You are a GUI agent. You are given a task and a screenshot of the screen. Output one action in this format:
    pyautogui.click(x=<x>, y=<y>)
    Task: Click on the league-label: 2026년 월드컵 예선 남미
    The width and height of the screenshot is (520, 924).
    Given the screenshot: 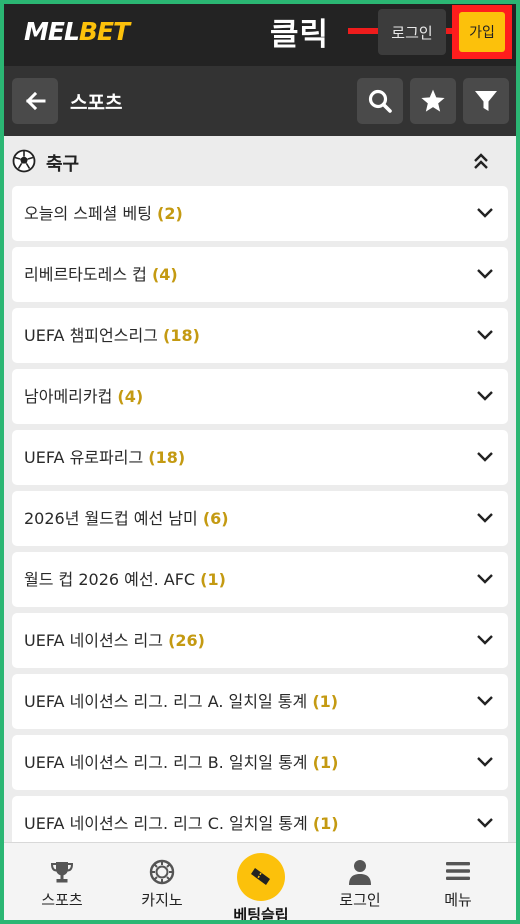 What is the action you would take?
    pyautogui.click(x=111, y=518)
    